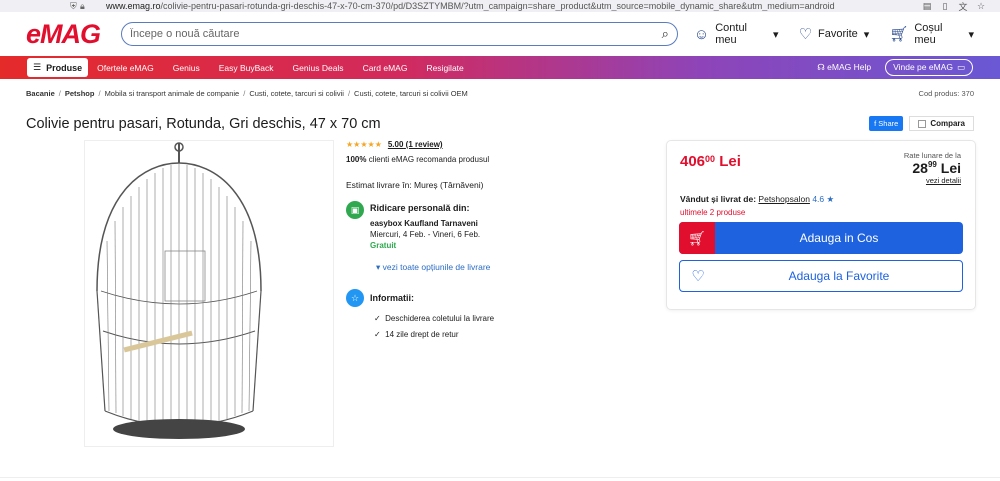 Image resolution: width=1000 pixels, height=481 pixels. I want to click on rating-row: ★★★★★ 5.00 (1 review), so click(501, 144).